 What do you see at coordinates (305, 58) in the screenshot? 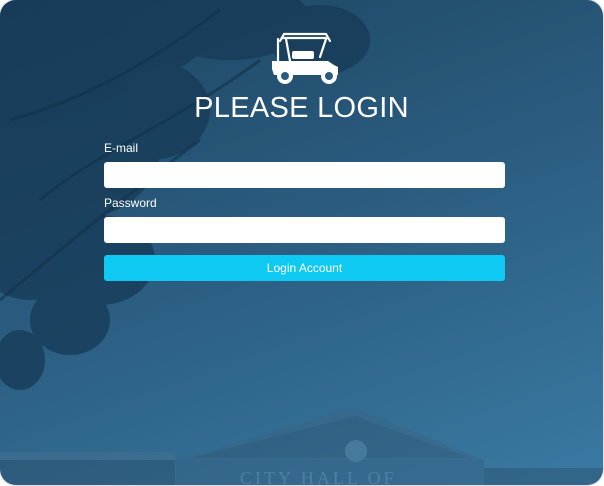
I see `golf-cart-icon` at bounding box center [305, 58].